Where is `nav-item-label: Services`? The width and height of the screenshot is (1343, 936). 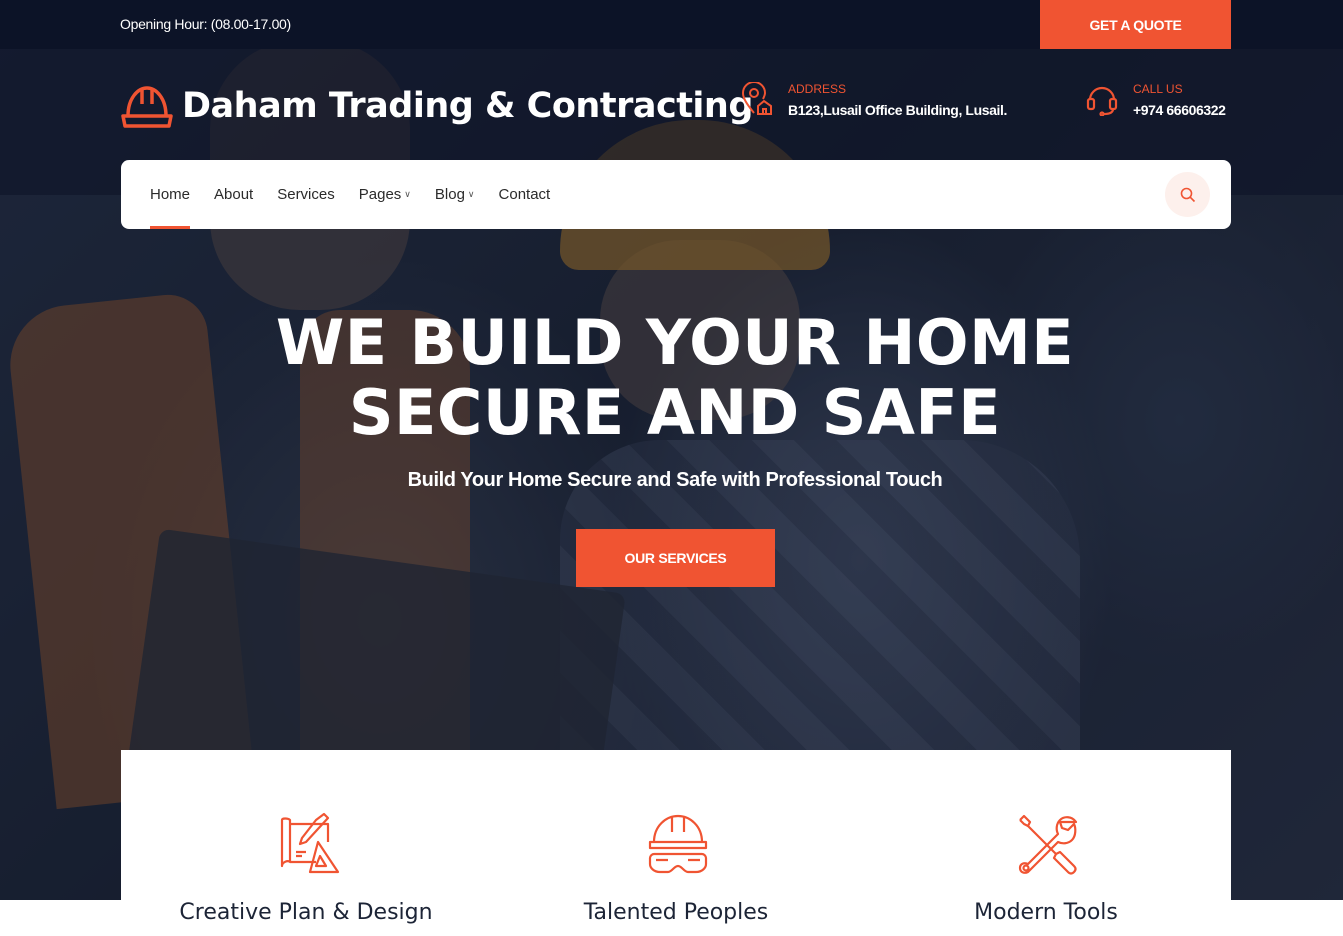
nav-item-label: Services is located at coordinates (306, 194).